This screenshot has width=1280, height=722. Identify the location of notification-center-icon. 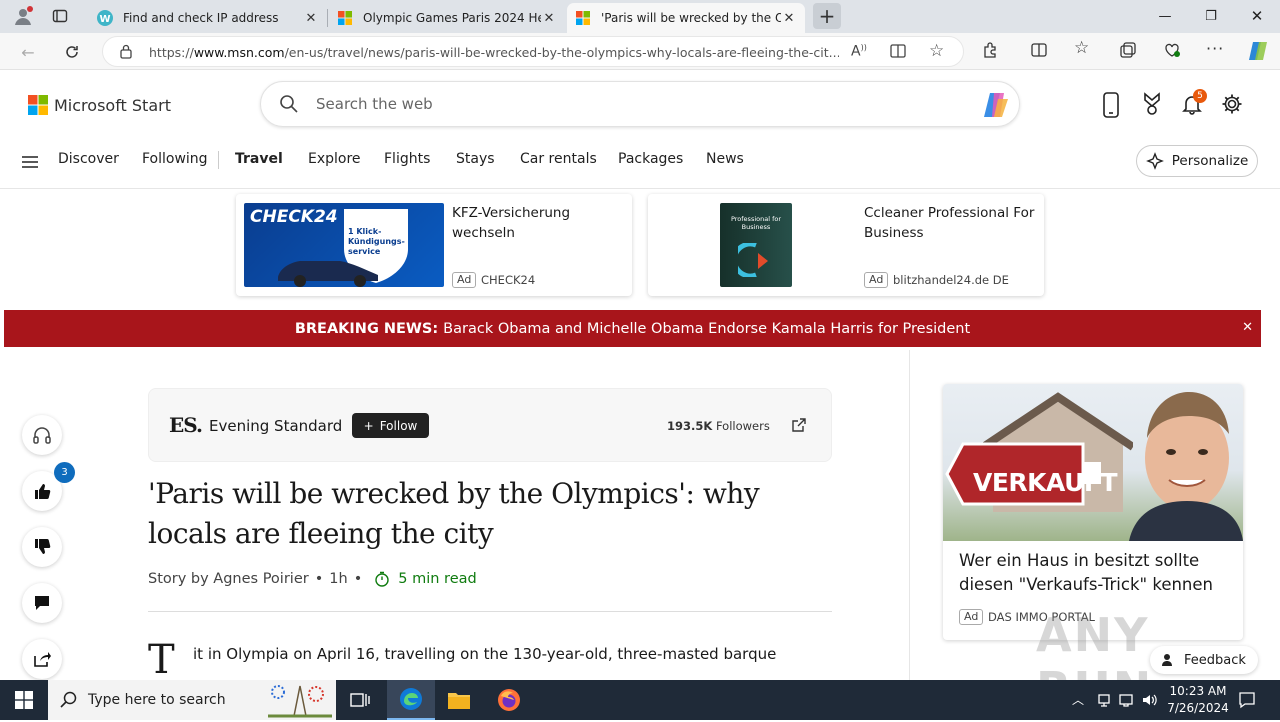
(1247, 702).